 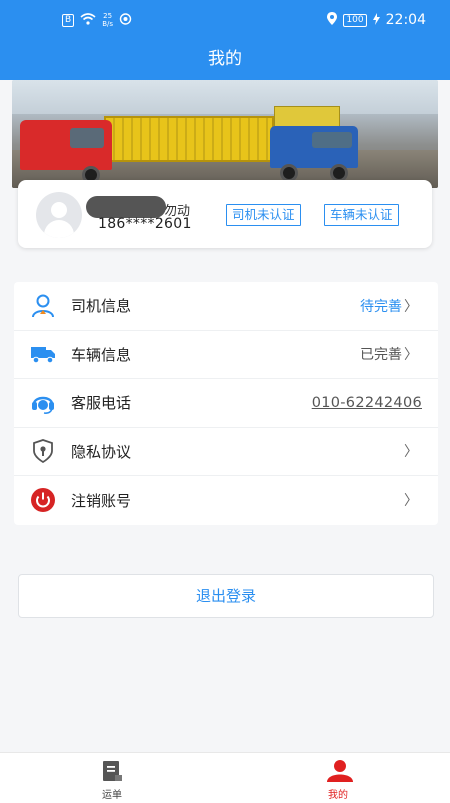 I want to click on menu-item-customer-service: 客服电话 010-62242406, so click(x=226, y=403).